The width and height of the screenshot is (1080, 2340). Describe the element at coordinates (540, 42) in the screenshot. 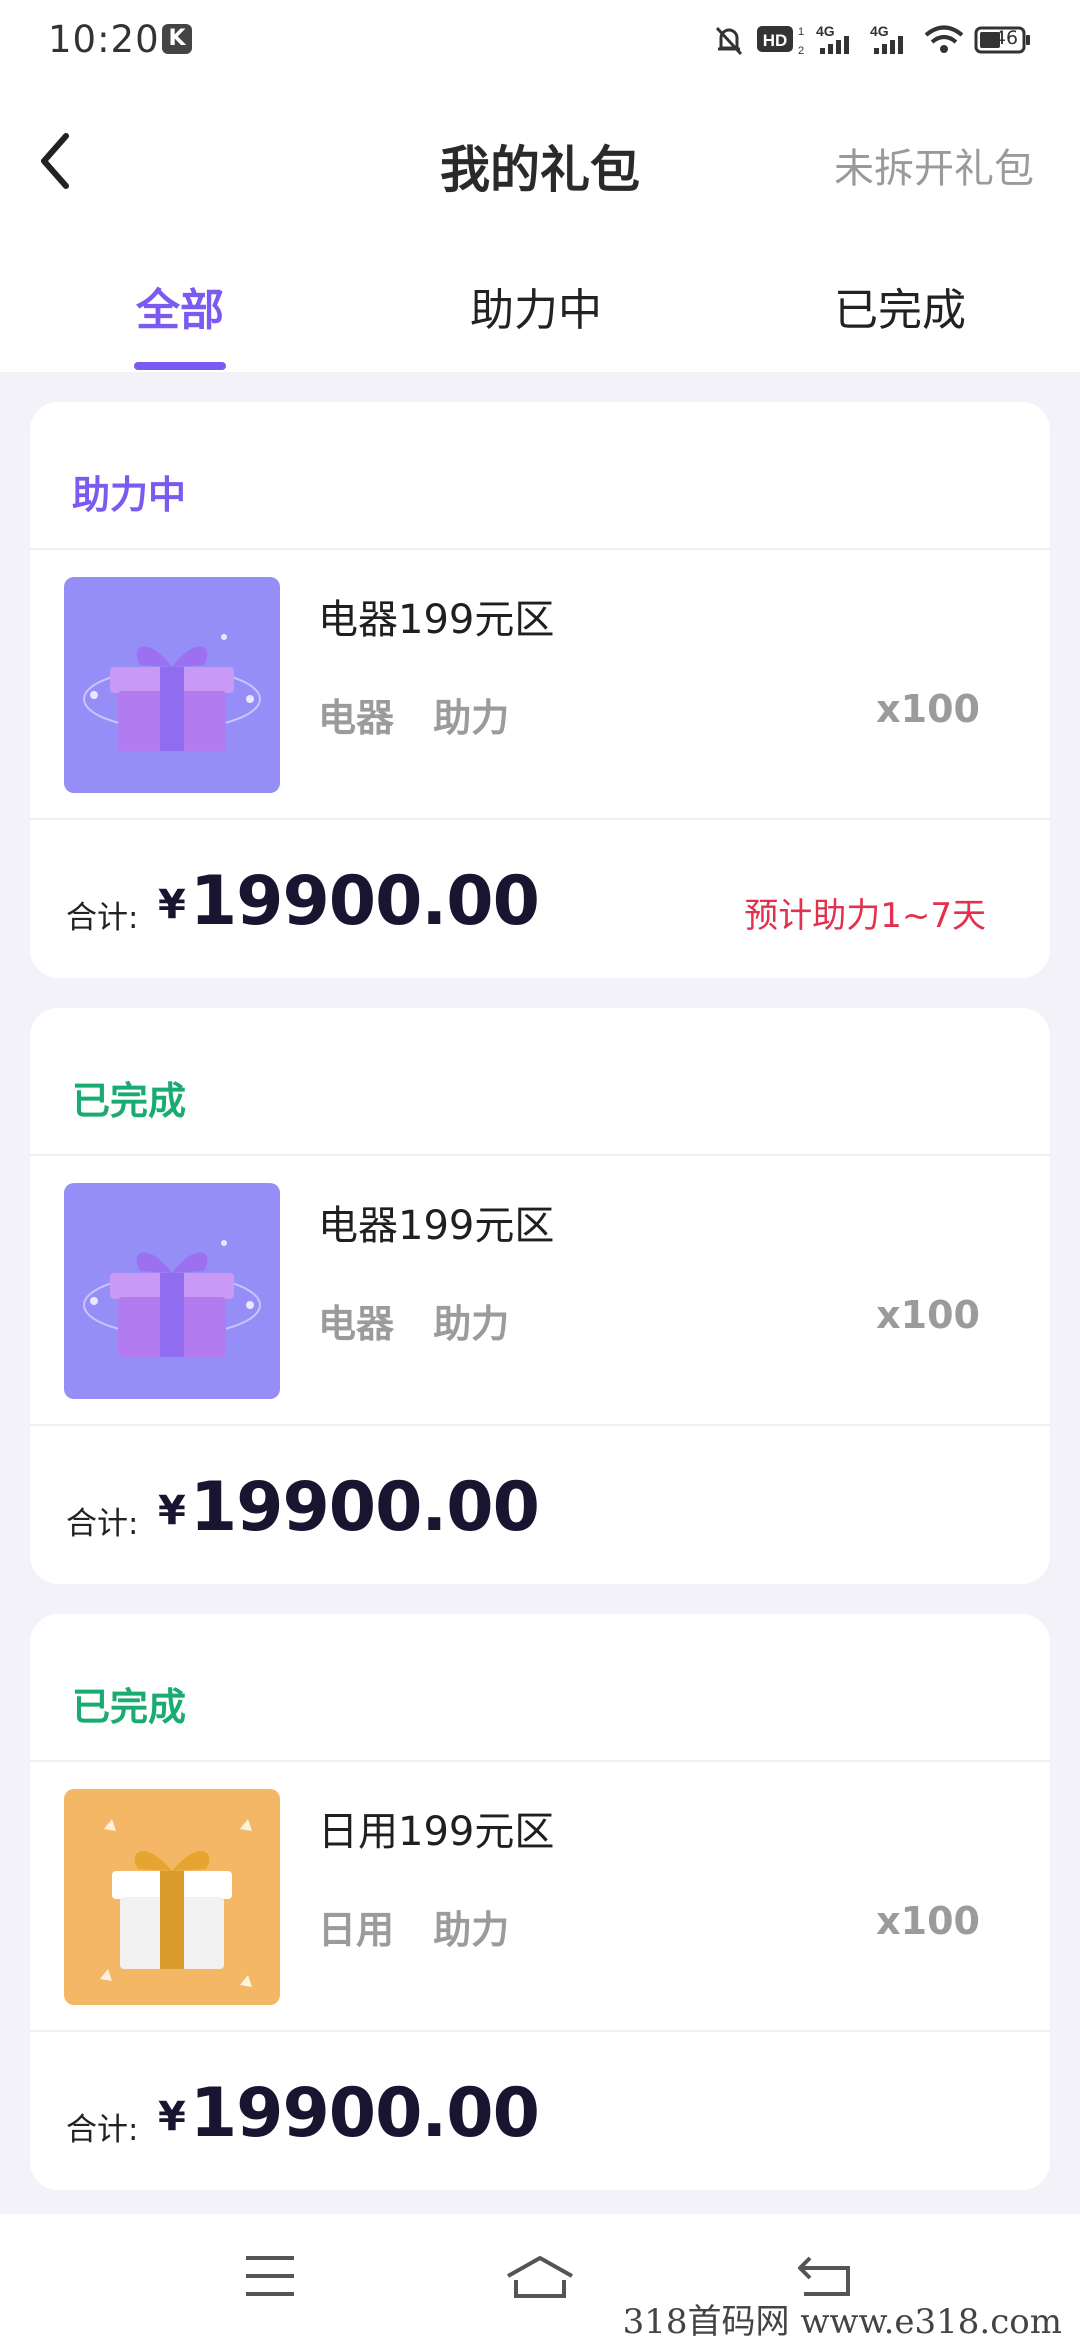

I see `status-bar: 10:20 K HD 1 2 4G 4G 46` at that location.